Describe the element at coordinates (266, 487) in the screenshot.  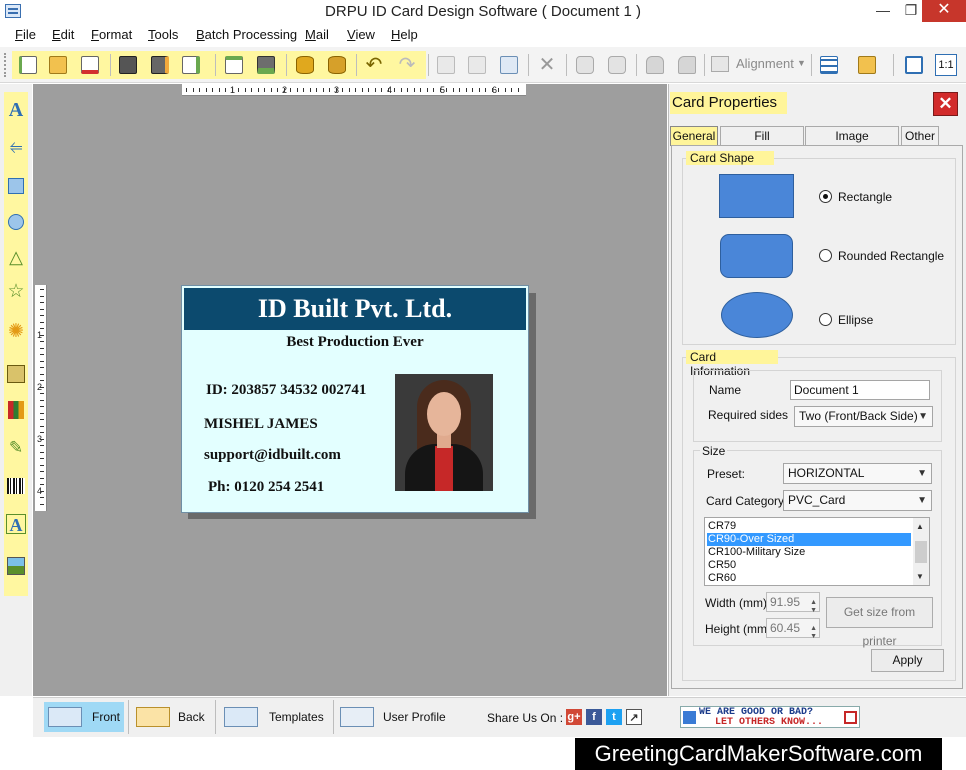
I see `card-phone: Ph: 0120 254 2541` at that location.